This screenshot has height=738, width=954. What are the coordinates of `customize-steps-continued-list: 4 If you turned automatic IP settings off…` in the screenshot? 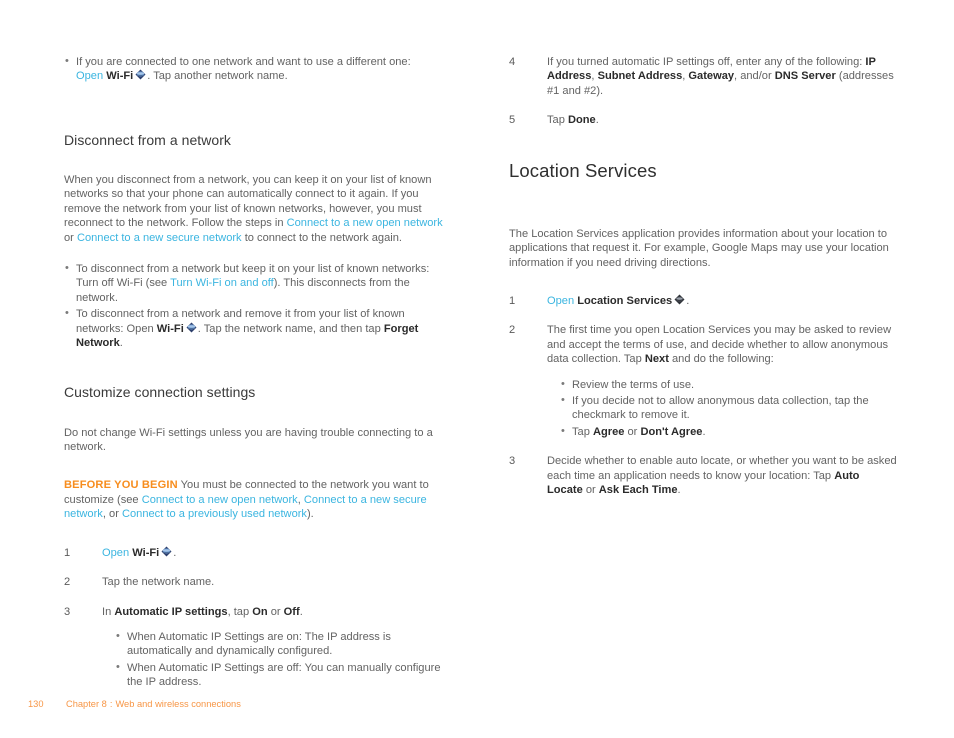 It's located at (703, 91).